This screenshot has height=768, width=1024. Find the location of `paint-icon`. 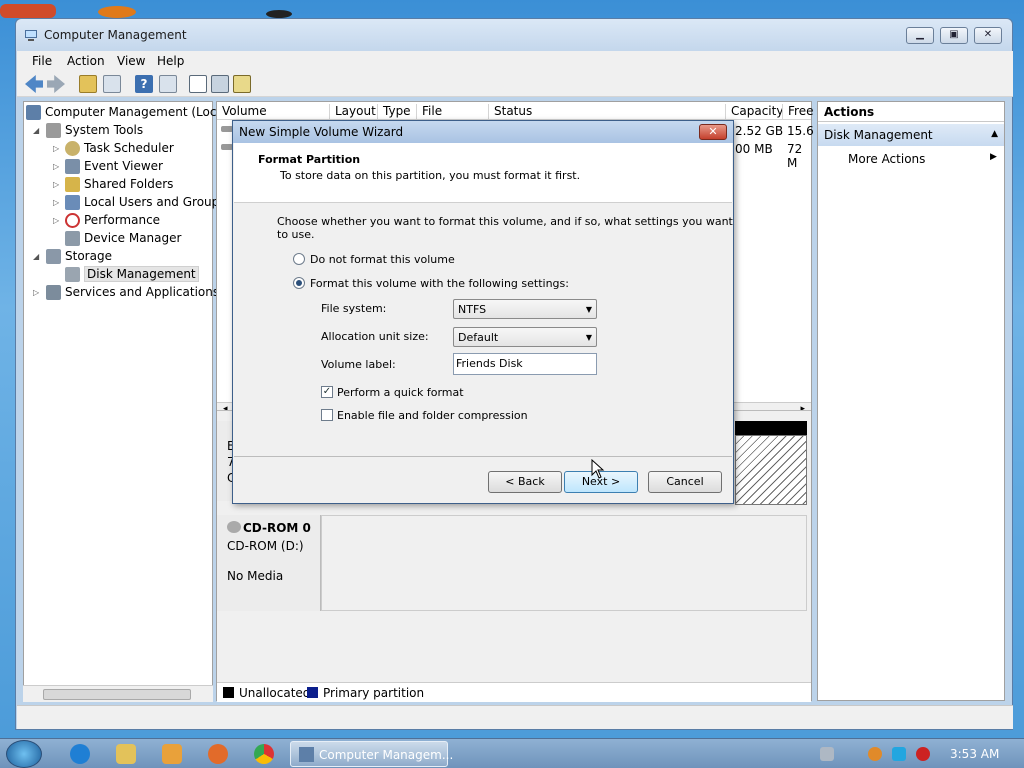

paint-icon is located at coordinates (218, 754).